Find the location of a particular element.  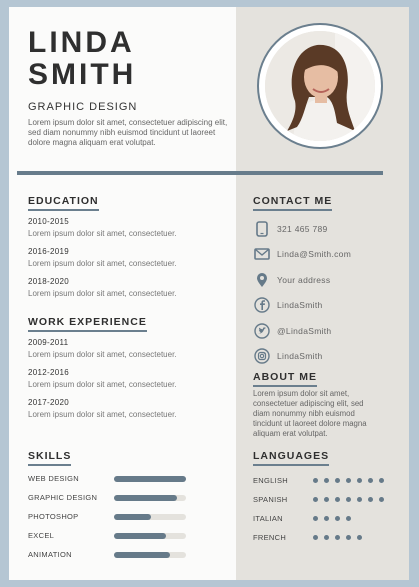

portrait-illustration is located at coordinates (320, 86).